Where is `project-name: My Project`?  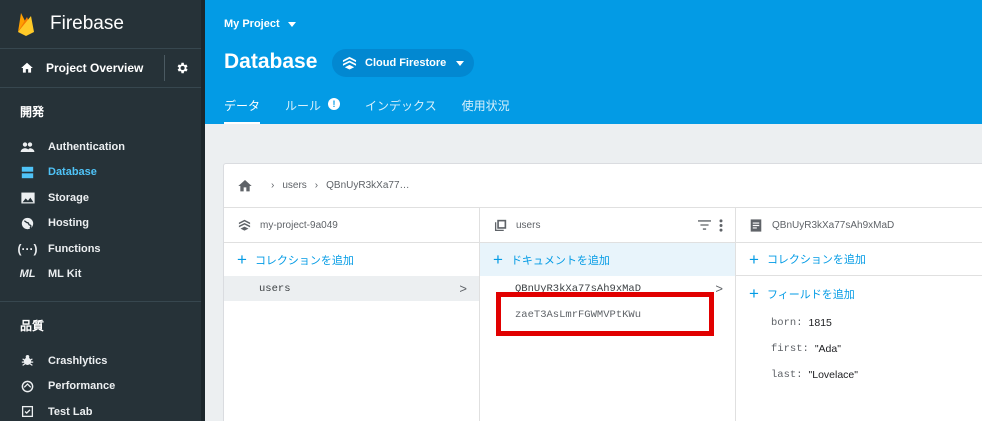
project-name: My Project is located at coordinates (252, 24).